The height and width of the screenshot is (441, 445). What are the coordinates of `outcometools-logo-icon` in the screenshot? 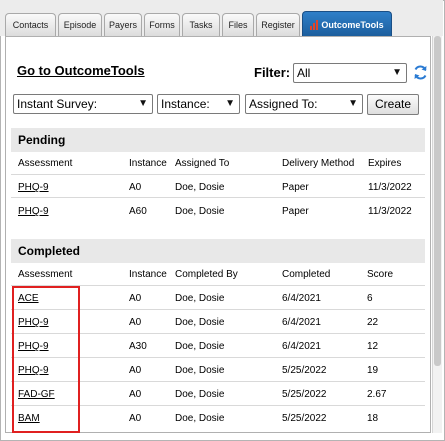 It's located at (314, 24).